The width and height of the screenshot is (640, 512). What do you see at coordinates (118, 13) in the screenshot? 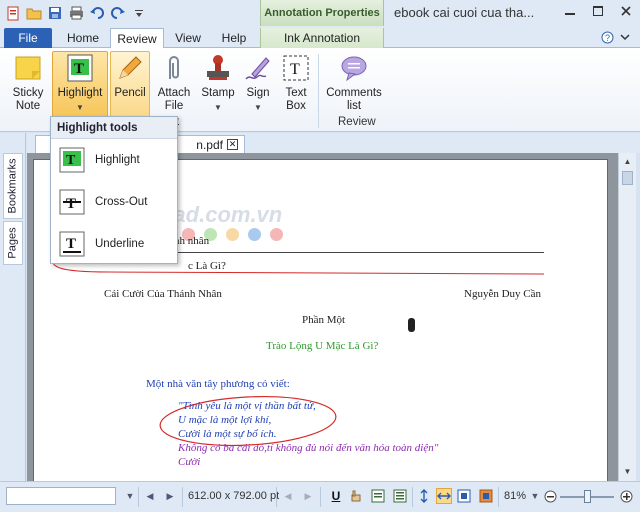
I see `redo-icon` at bounding box center [118, 13].